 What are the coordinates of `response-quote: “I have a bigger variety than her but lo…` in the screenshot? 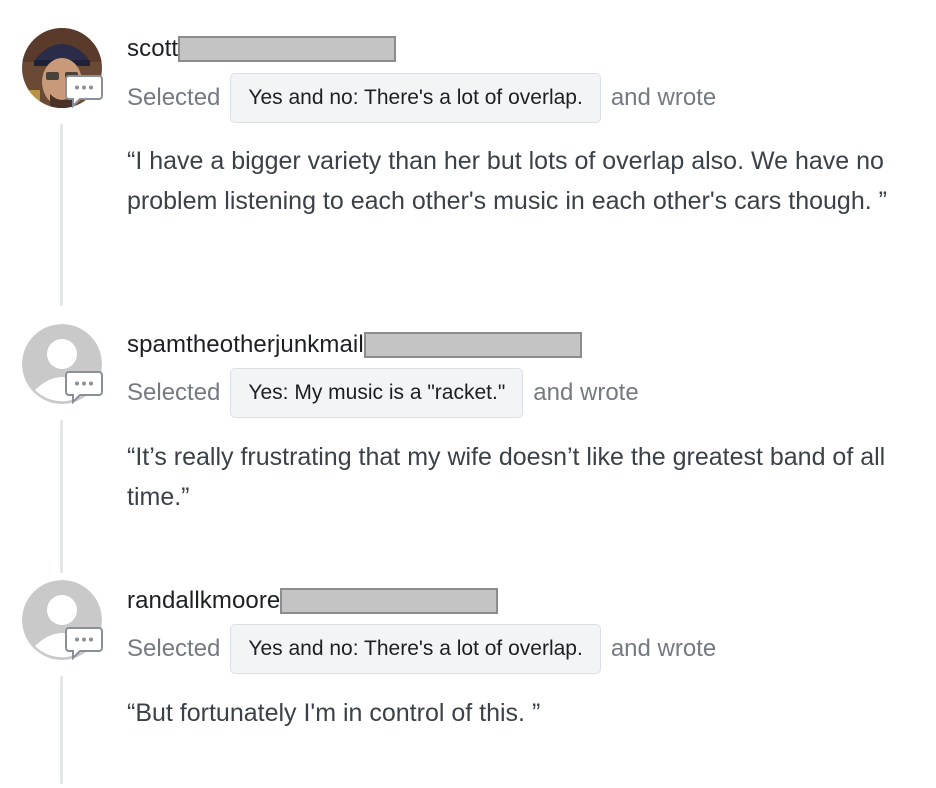 It's located at (507, 181).